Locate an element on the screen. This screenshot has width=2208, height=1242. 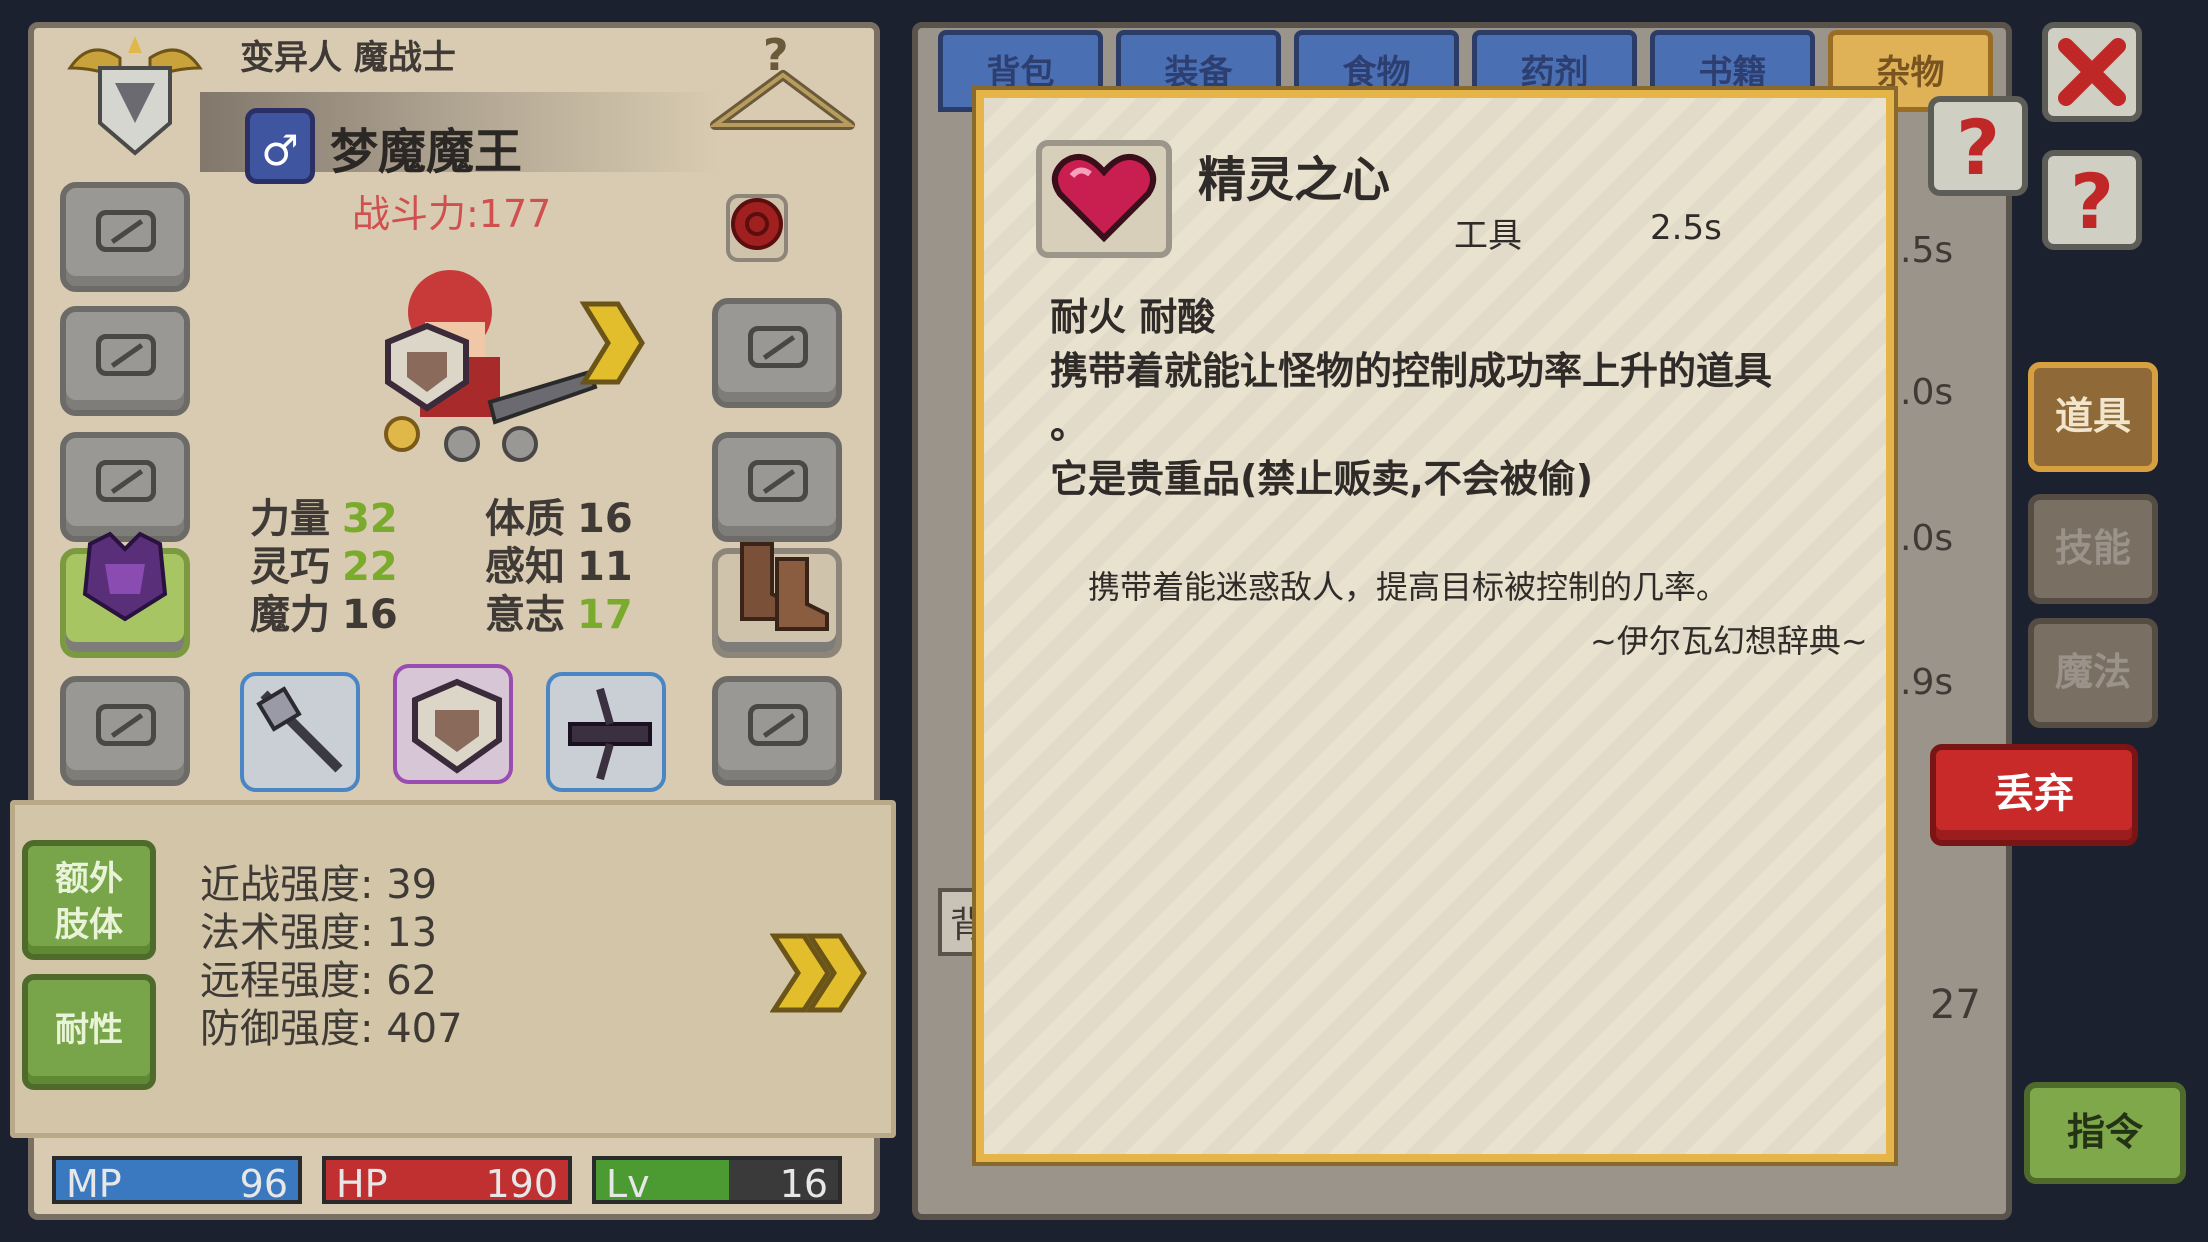
heart-icon is located at coordinates (1104, 198).